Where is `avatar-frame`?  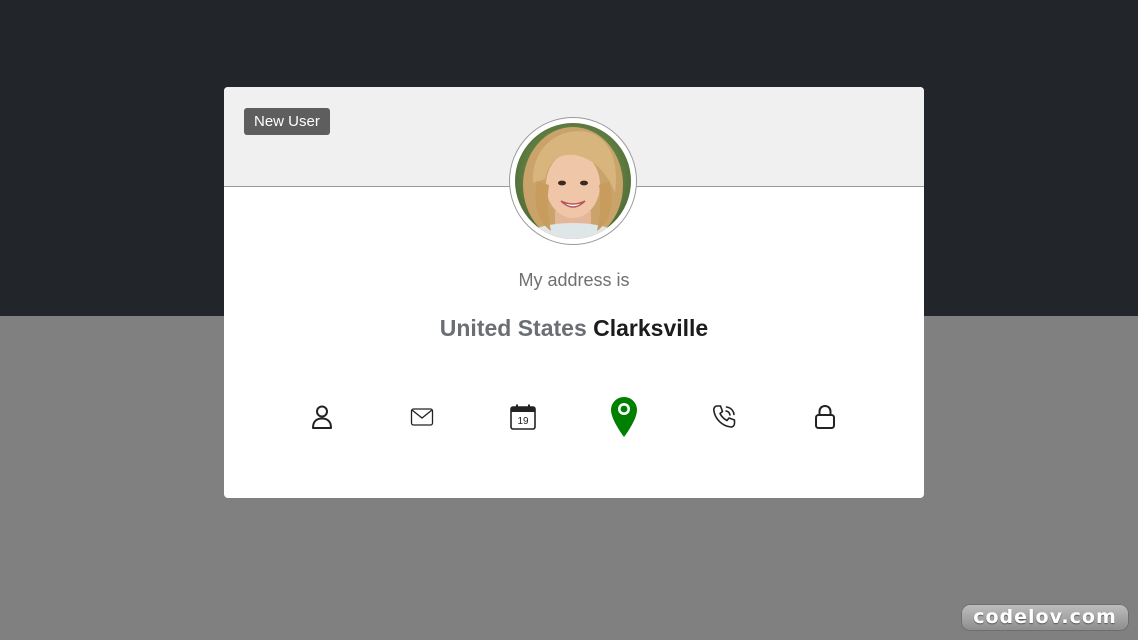
avatar-frame is located at coordinates (573, 181).